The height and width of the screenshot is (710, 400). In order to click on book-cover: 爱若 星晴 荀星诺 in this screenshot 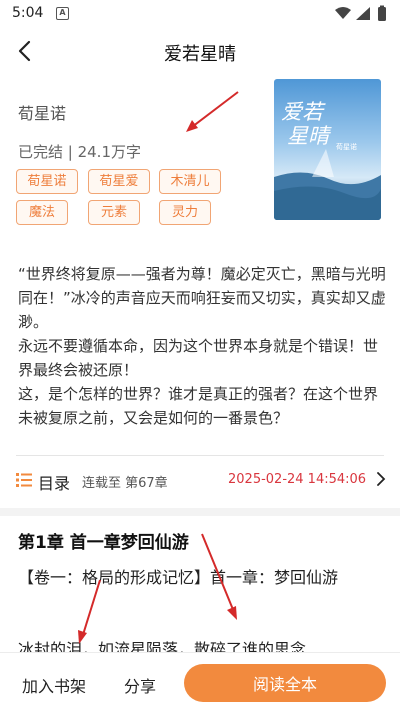, I will do `click(327, 149)`.